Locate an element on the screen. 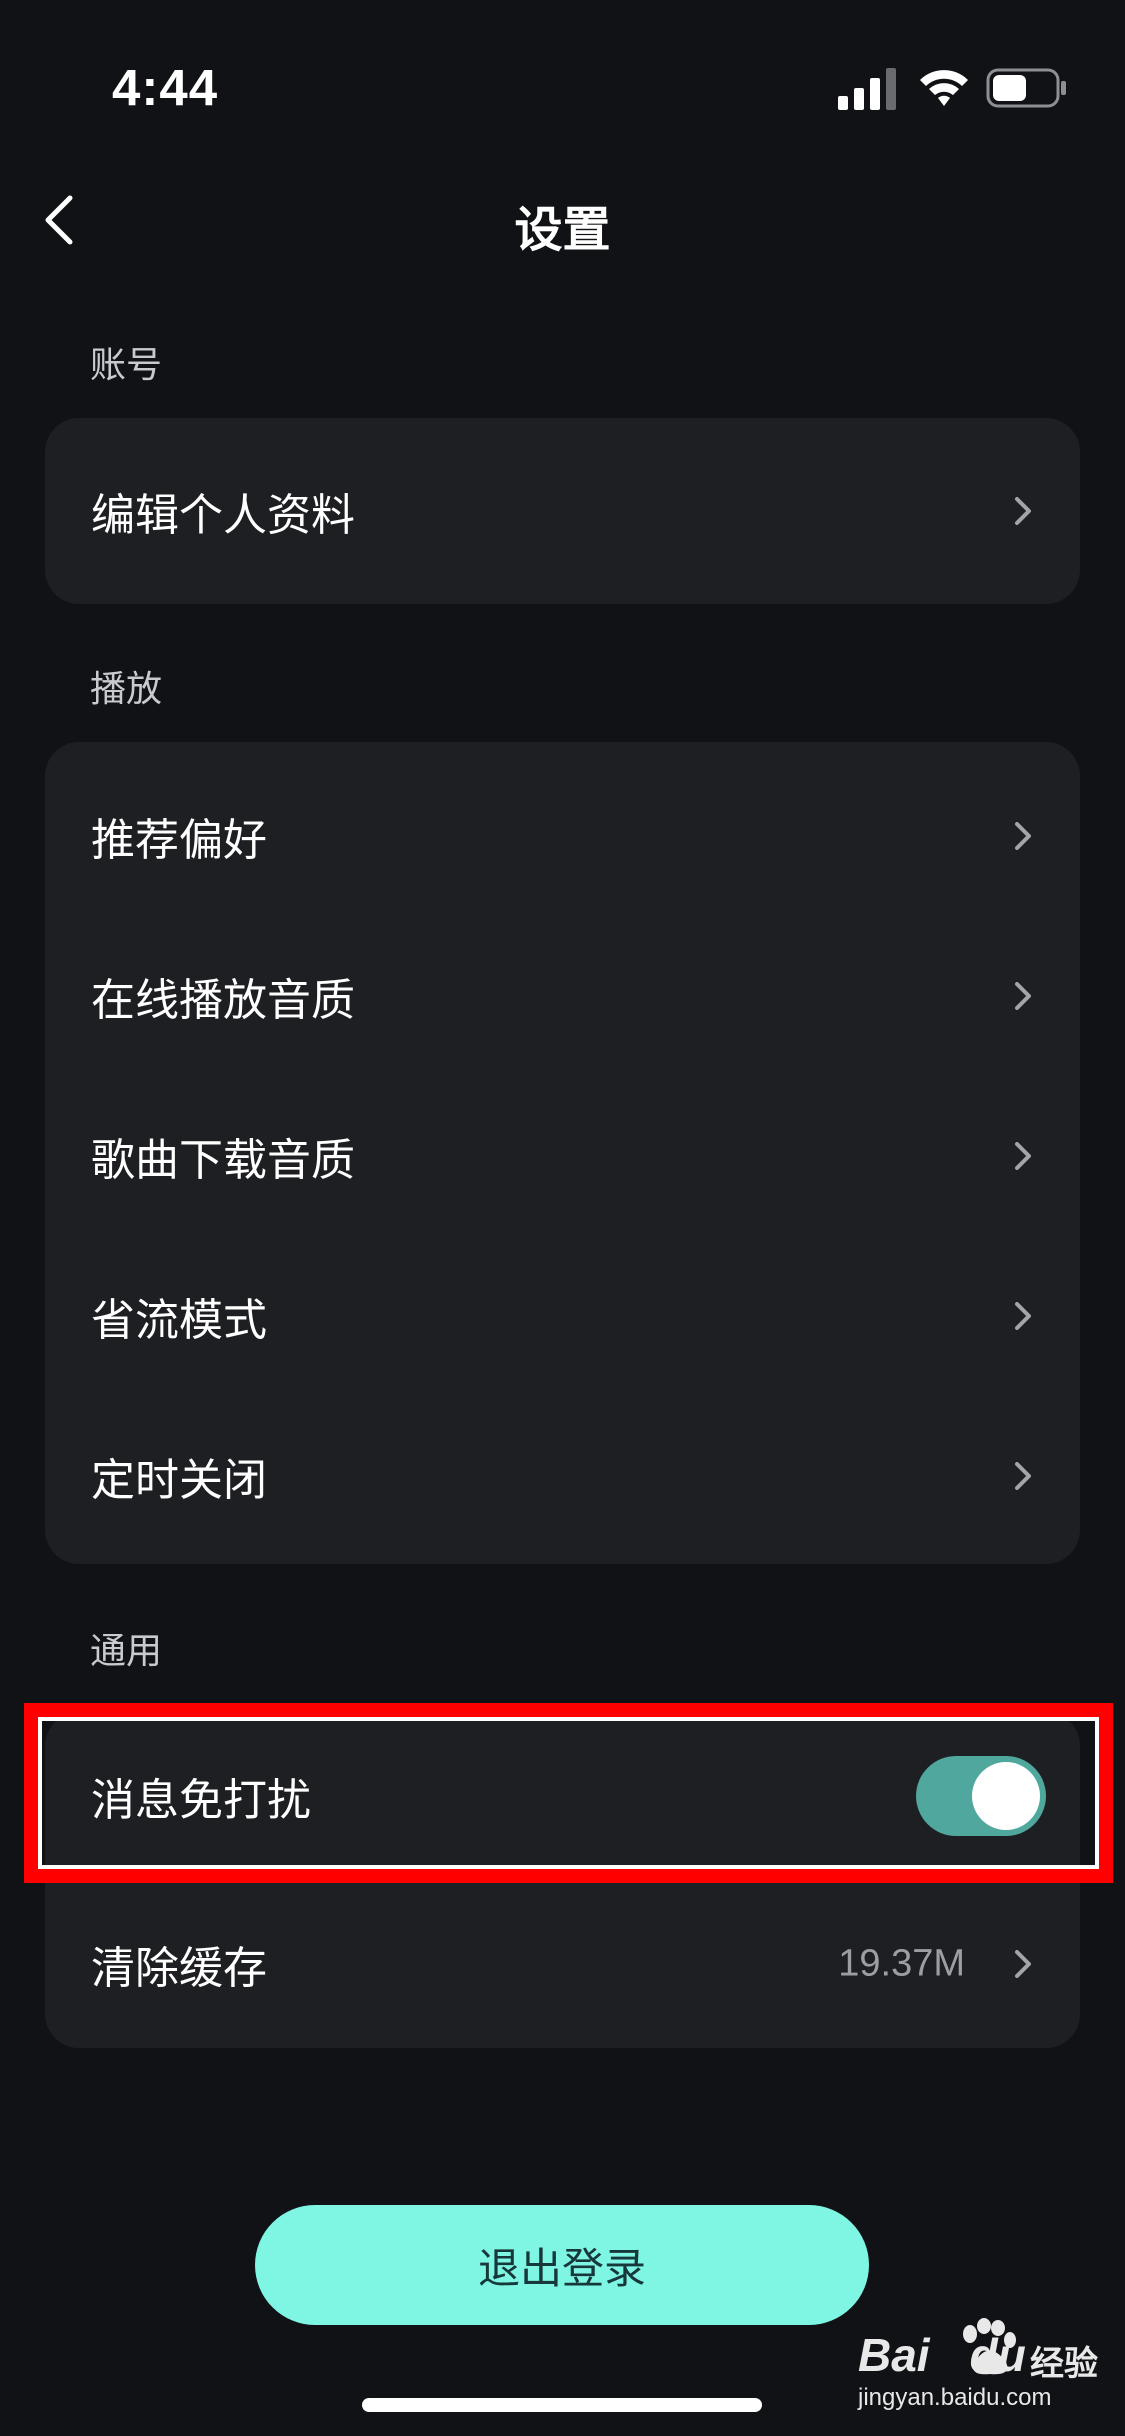 The height and width of the screenshot is (2436, 1125). nav-bar: 设置 is located at coordinates (562, 220).